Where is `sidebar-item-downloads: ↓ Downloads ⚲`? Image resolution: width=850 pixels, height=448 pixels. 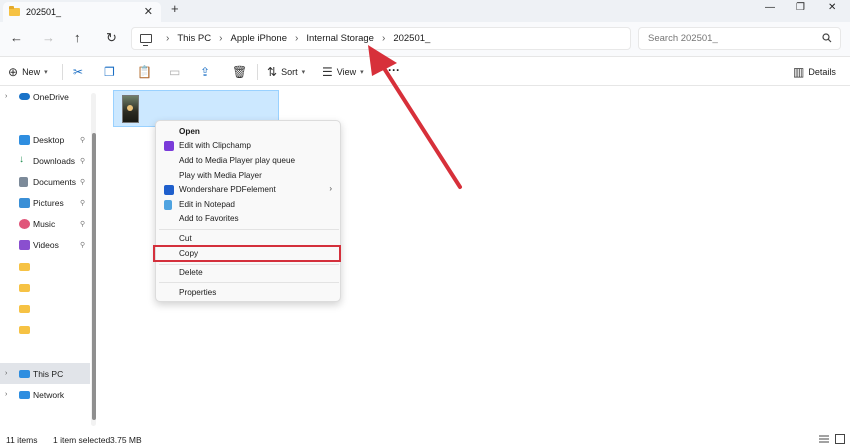 sidebar-item-downloads: ↓ Downloads ⚲ is located at coordinates (45, 160).